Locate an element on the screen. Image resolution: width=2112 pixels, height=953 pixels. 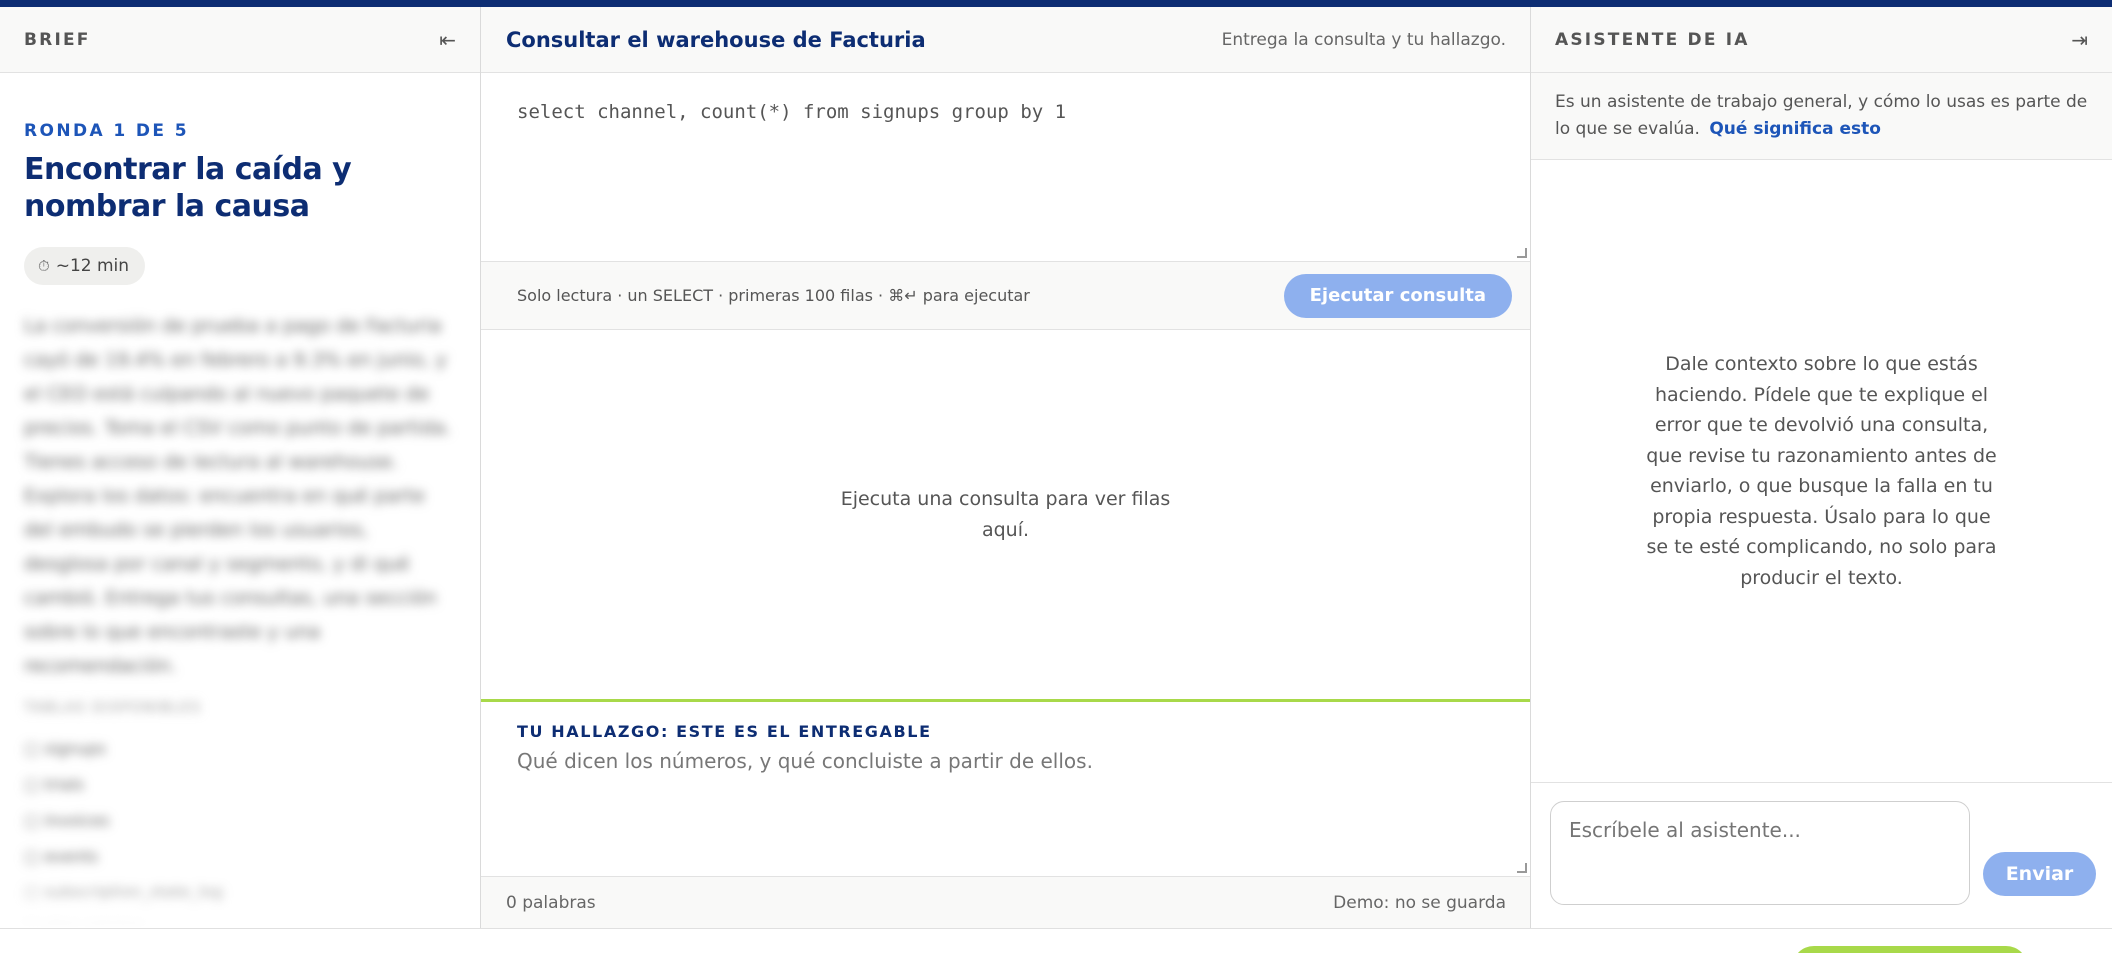
brief-fade-overlay is located at coordinates (240, 898).